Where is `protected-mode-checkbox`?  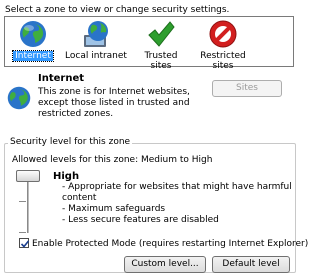
protected-mode-checkbox is located at coordinates (24, 243).